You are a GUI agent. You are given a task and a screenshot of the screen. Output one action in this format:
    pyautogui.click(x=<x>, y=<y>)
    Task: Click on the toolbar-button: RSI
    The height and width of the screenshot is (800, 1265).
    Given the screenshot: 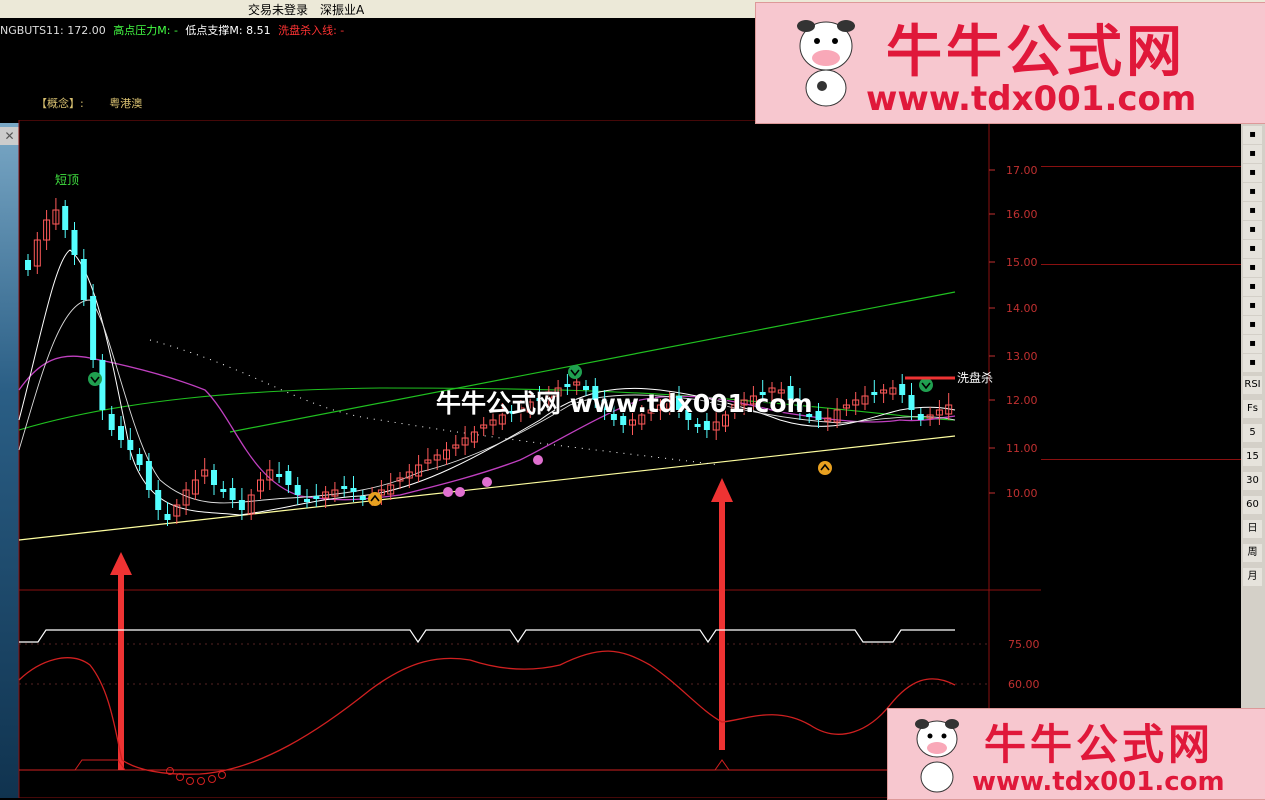 What is the action you would take?
    pyautogui.click(x=1252, y=385)
    